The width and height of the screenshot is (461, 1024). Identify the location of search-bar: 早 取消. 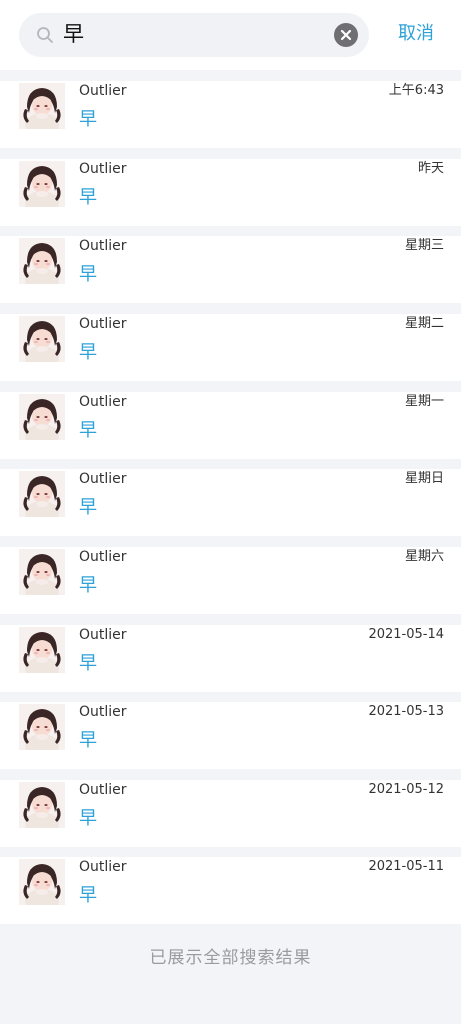
(230, 35).